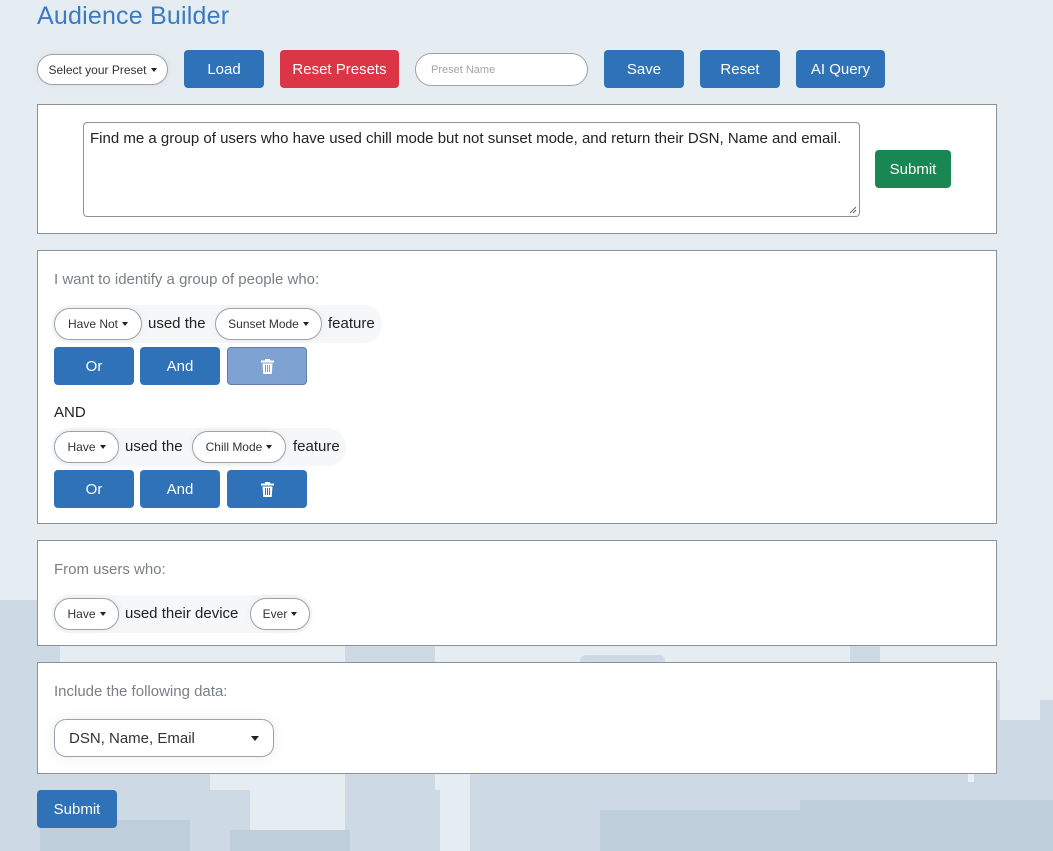  I want to click on rule-2-or-button: Or, so click(94, 489).